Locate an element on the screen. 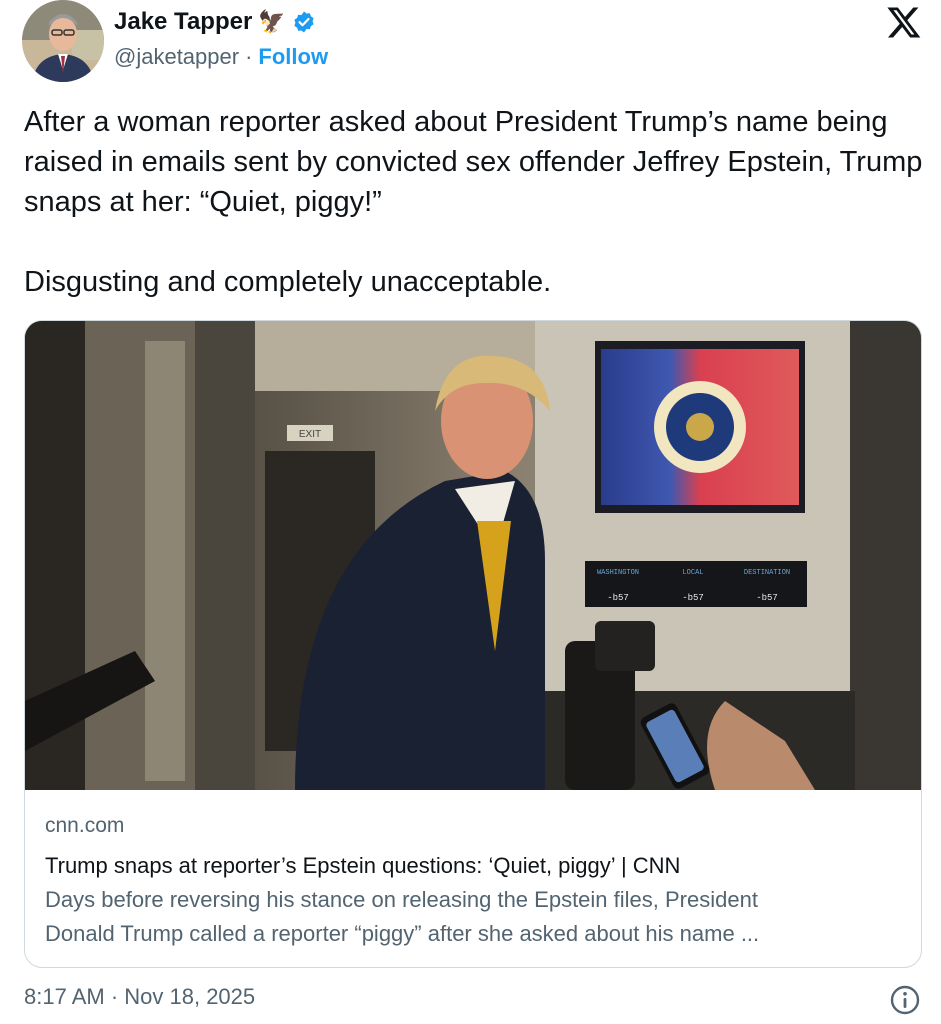 The height and width of the screenshot is (1024, 941). clock-label: LOCAL is located at coordinates (692, 573).